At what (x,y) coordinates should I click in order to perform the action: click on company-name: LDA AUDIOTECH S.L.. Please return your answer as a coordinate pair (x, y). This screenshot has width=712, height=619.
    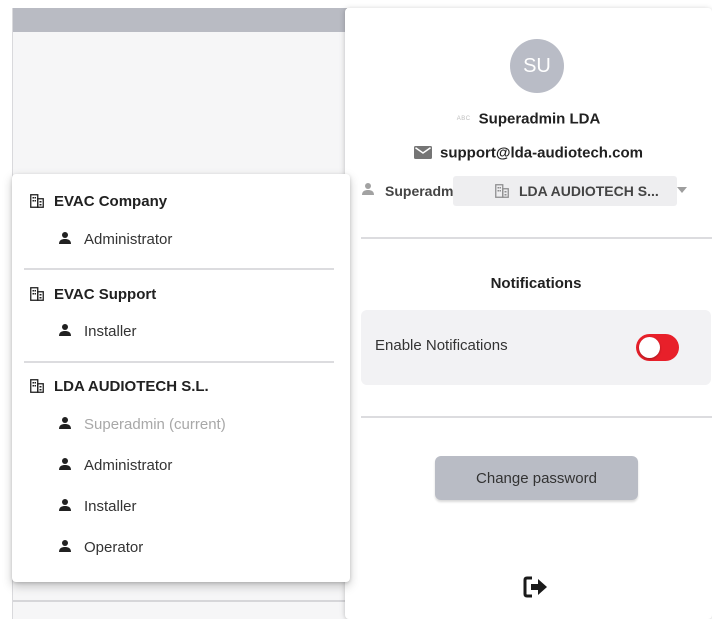
    Looking at the image, I should click on (131, 386).